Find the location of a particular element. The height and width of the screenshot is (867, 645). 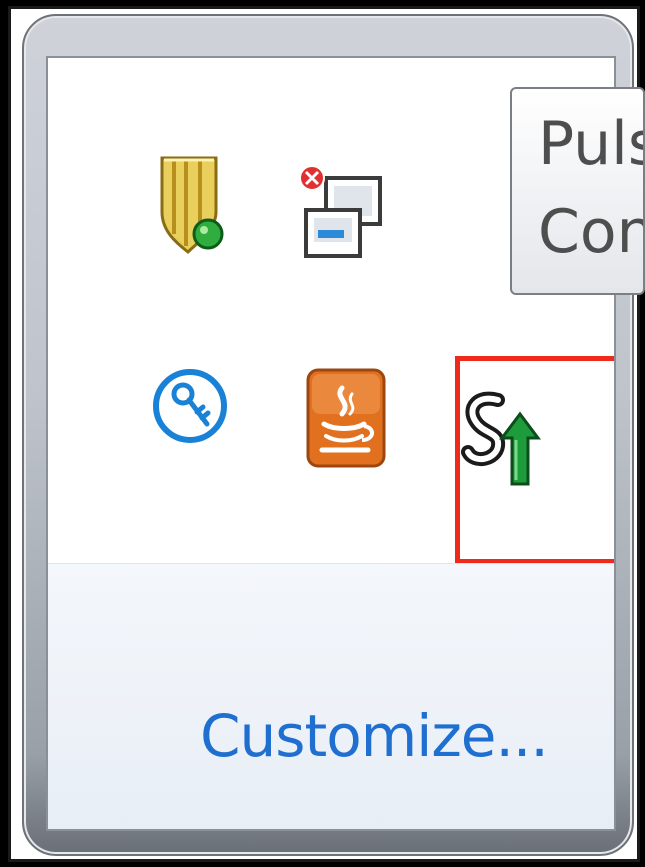

highlighted-icon-box is located at coordinates (534, 460).